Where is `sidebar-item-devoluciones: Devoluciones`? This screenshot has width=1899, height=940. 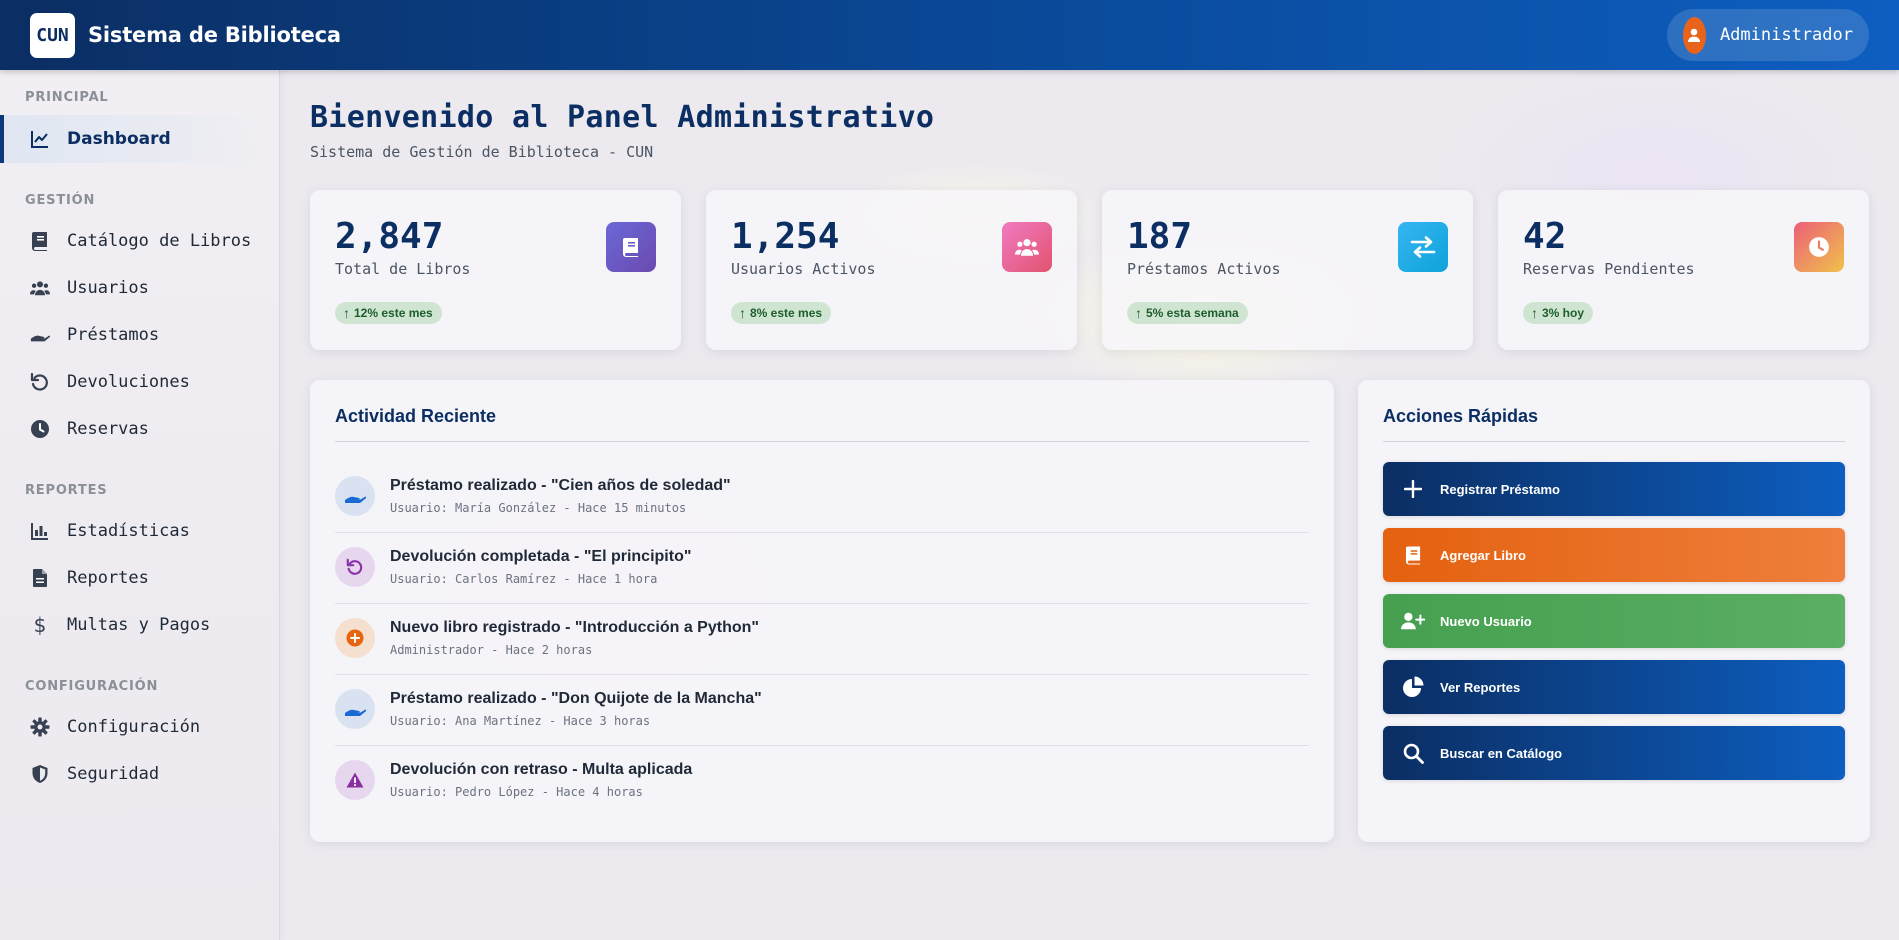 sidebar-item-devoluciones: Devoluciones is located at coordinates (139, 382).